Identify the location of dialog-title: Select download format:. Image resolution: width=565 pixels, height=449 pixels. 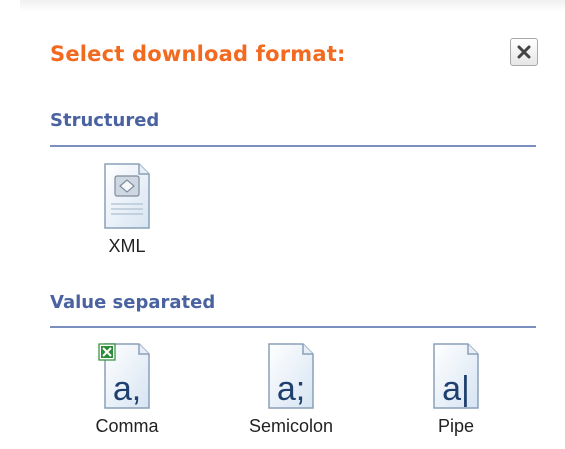
(198, 54).